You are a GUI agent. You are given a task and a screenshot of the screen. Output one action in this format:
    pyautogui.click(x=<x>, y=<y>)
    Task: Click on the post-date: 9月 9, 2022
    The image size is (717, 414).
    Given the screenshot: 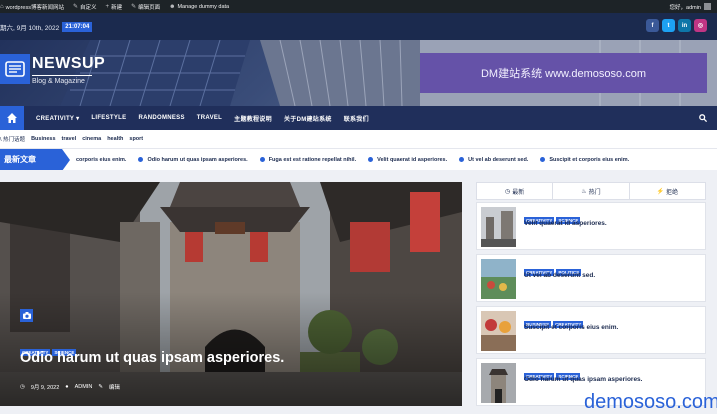 What is the action you would take?
    pyautogui.click(x=45, y=388)
    